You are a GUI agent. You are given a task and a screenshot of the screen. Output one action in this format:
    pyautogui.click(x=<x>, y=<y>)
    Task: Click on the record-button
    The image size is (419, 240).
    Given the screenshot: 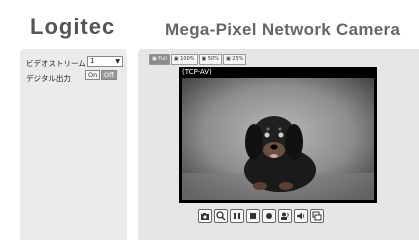 What is the action you would take?
    pyautogui.click(x=269, y=216)
    